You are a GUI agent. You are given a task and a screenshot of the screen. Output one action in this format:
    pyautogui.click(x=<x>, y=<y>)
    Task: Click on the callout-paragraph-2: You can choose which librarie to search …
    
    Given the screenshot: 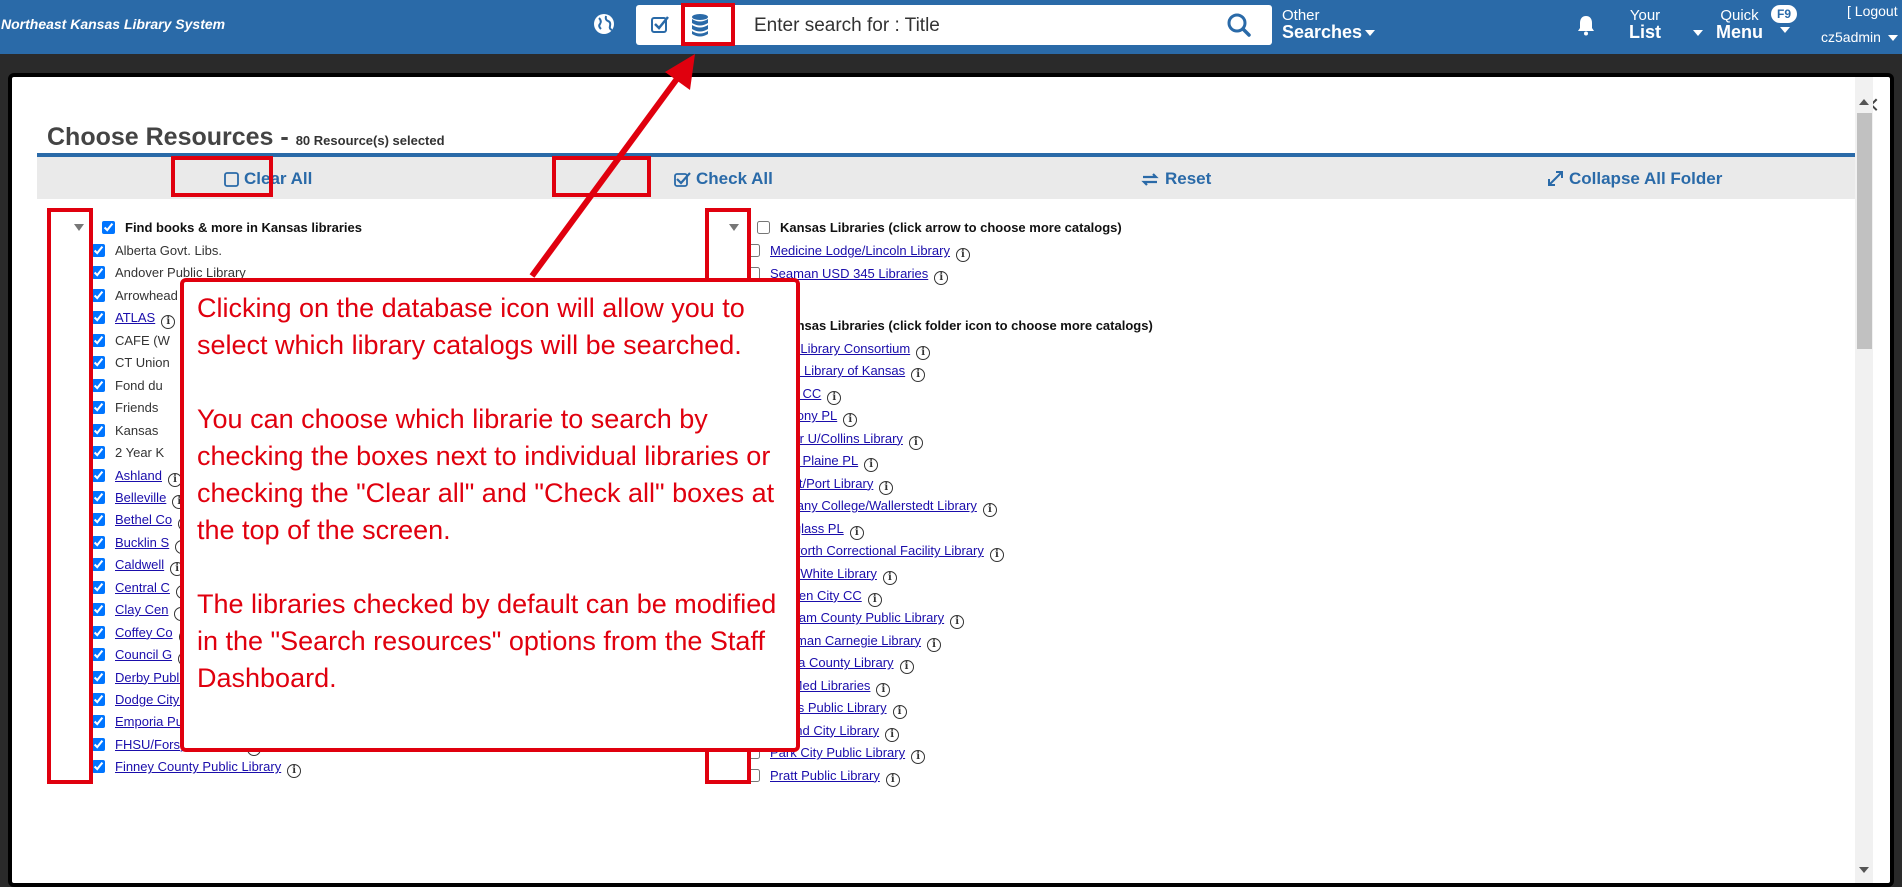 What is the action you would take?
    pyautogui.click(x=486, y=474)
    